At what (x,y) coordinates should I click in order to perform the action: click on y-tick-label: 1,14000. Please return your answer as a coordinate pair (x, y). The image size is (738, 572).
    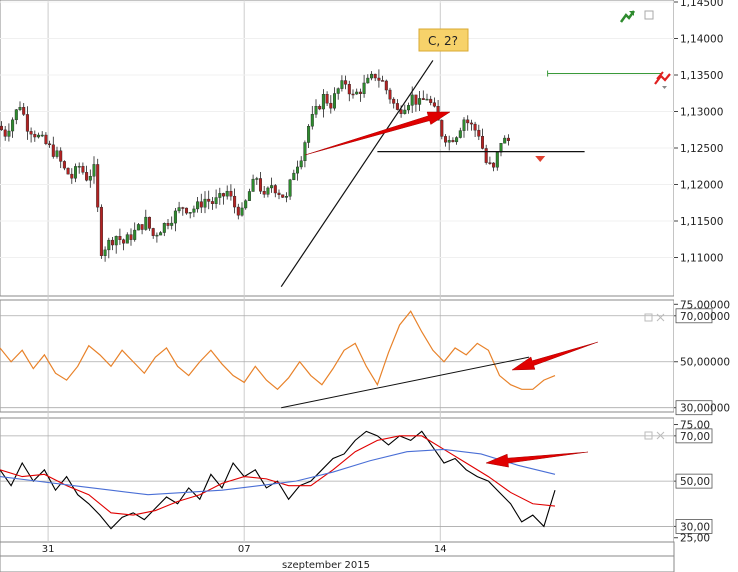
    Looking at the image, I should click on (701, 40).